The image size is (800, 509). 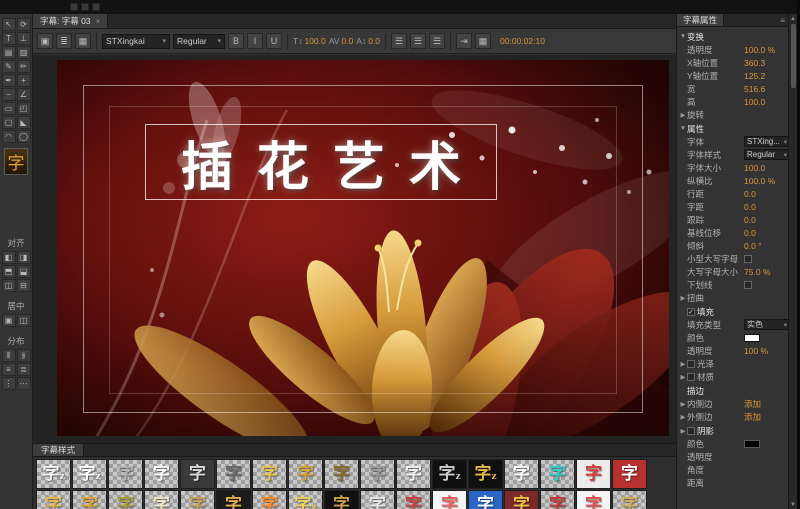 I want to click on property-row: 透明度 100.0 %, so click(x=732, y=49).